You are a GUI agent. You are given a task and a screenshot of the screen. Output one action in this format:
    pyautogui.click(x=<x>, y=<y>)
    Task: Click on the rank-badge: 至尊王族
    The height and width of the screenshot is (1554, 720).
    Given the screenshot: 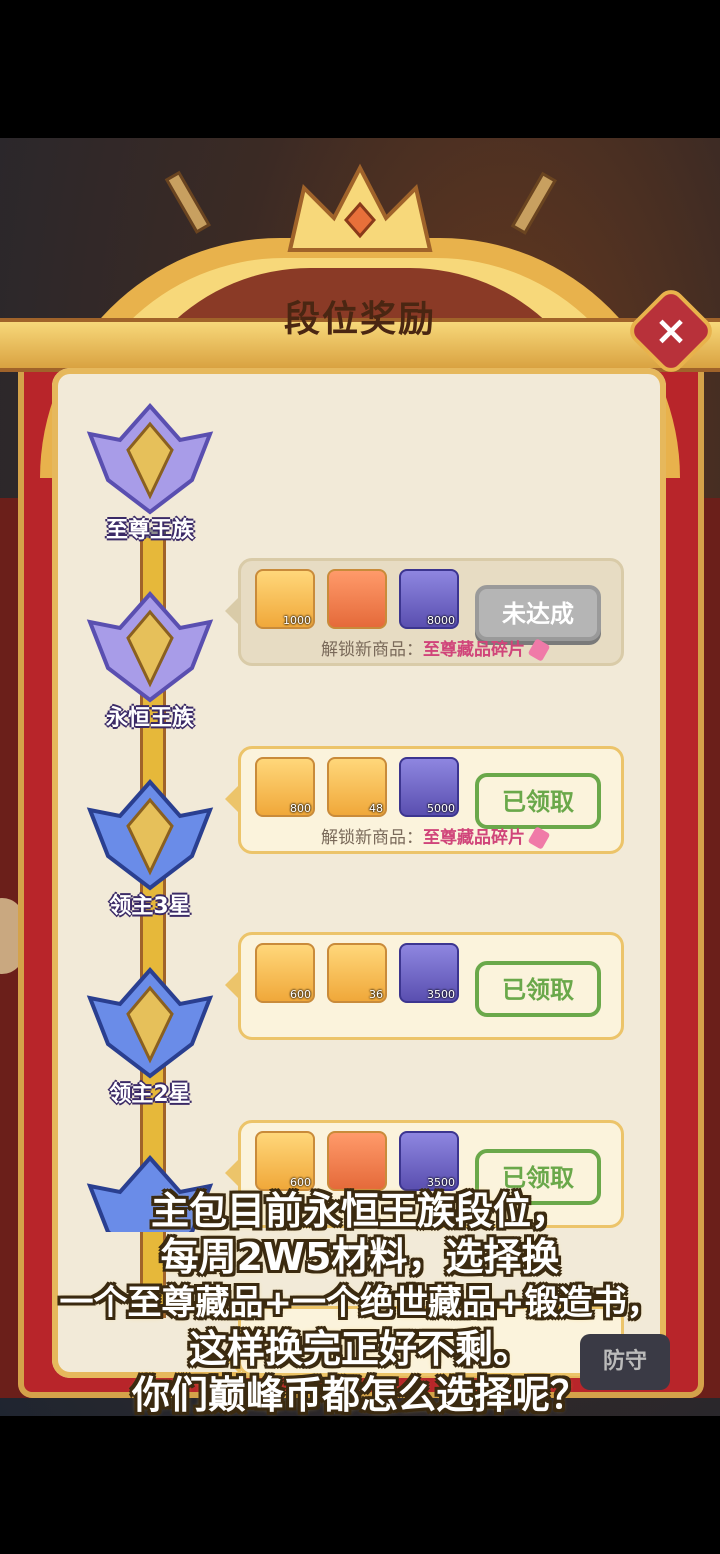 What is the action you would take?
    pyautogui.click(x=150, y=475)
    